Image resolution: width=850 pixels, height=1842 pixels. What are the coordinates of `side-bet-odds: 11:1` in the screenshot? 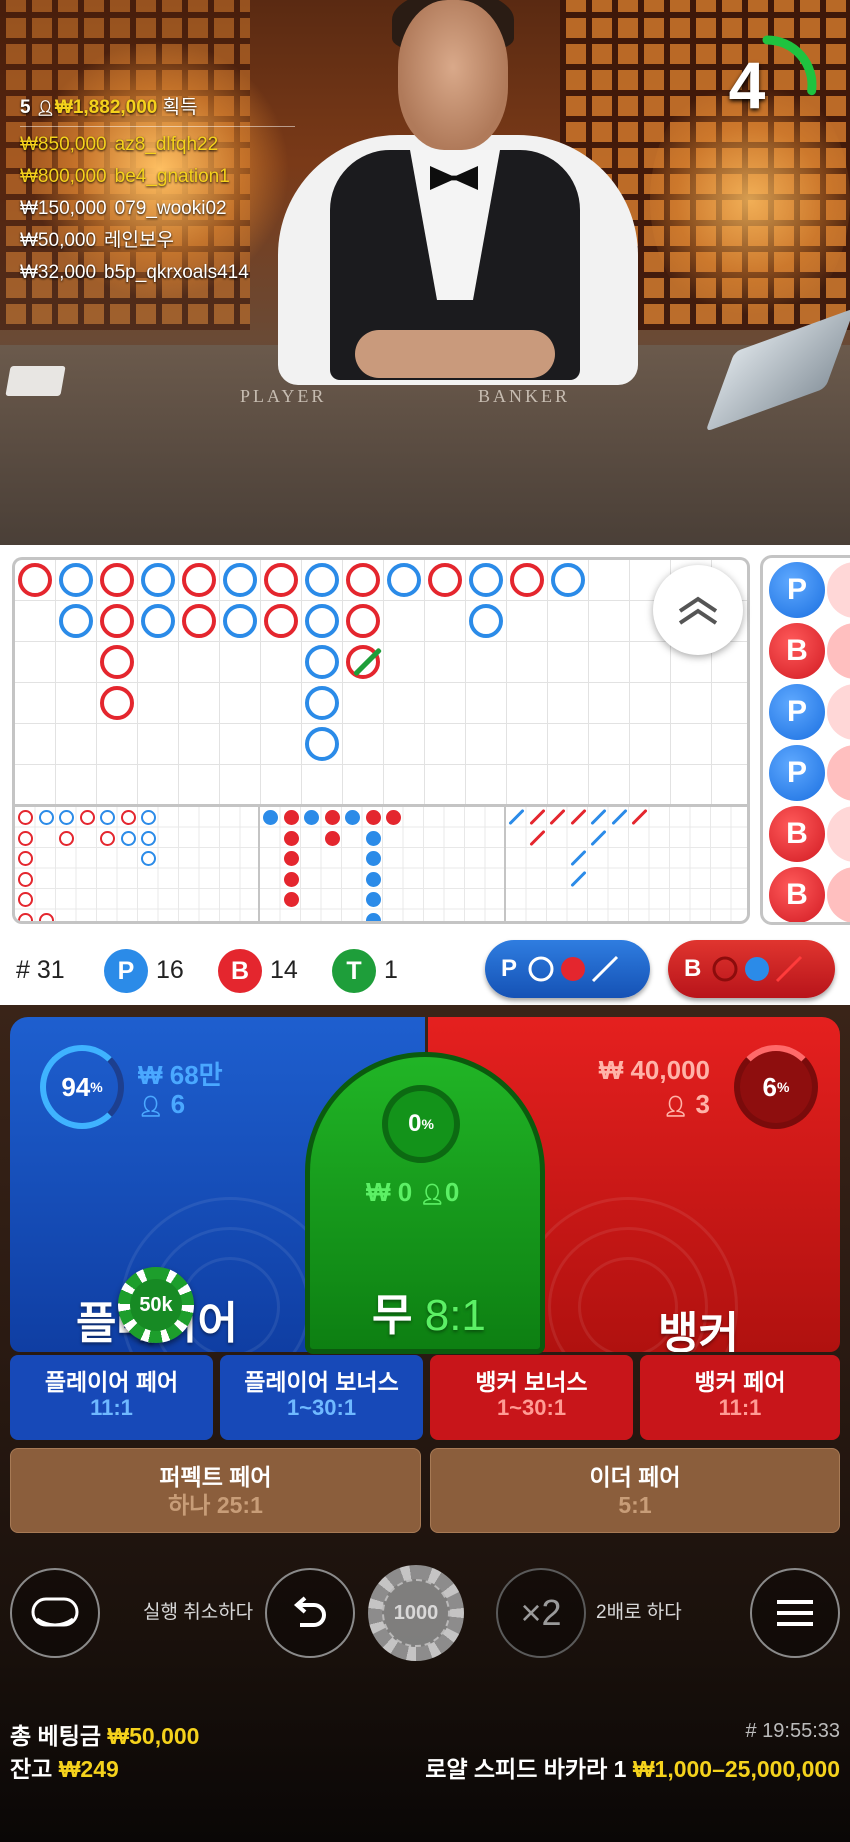 It's located at (111, 1407).